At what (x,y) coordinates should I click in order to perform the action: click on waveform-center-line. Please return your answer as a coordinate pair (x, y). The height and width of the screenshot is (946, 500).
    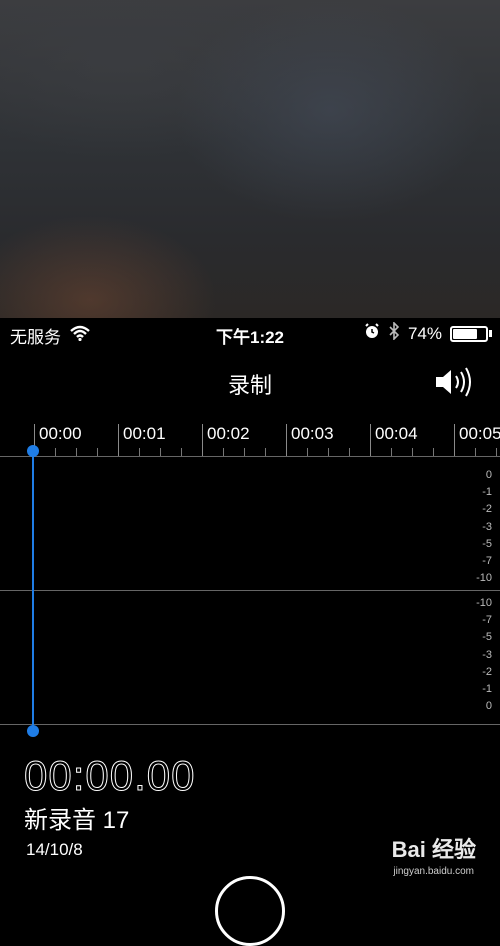
    Looking at the image, I should click on (250, 590).